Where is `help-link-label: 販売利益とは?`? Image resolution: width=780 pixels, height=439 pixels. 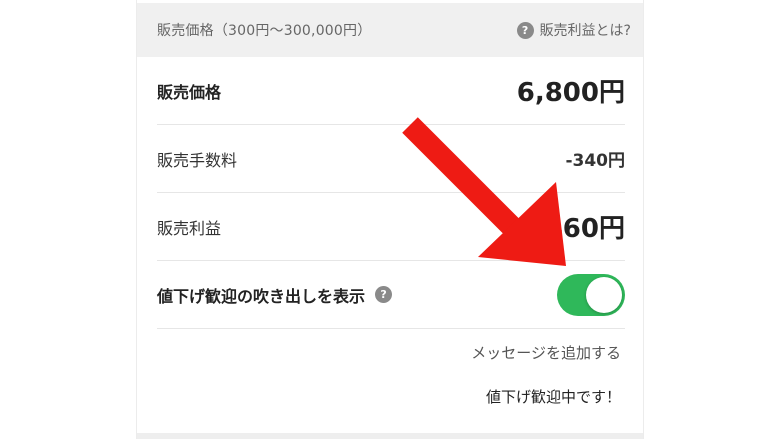
help-link-label: 販売利益とは? is located at coordinates (585, 31).